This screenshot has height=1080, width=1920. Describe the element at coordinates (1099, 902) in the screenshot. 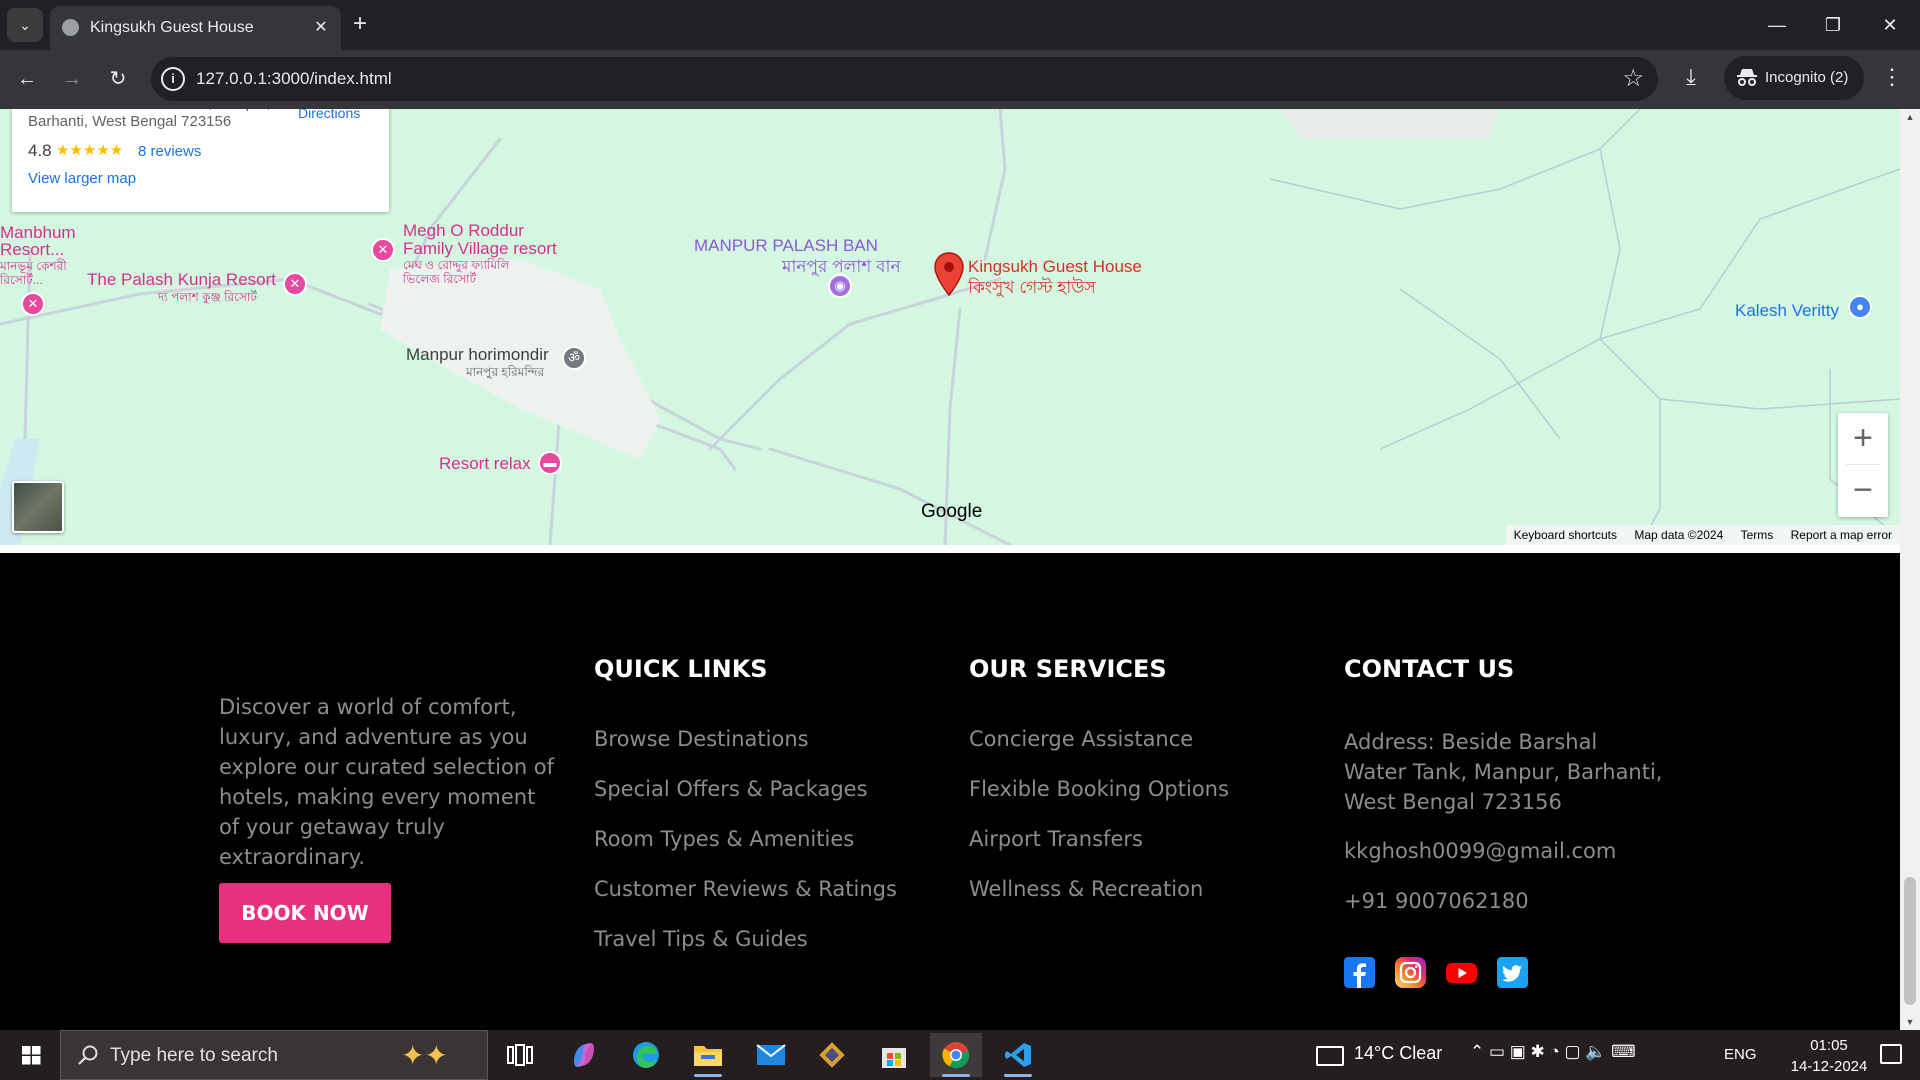

I see `service-link: Wellness & Recreation` at that location.